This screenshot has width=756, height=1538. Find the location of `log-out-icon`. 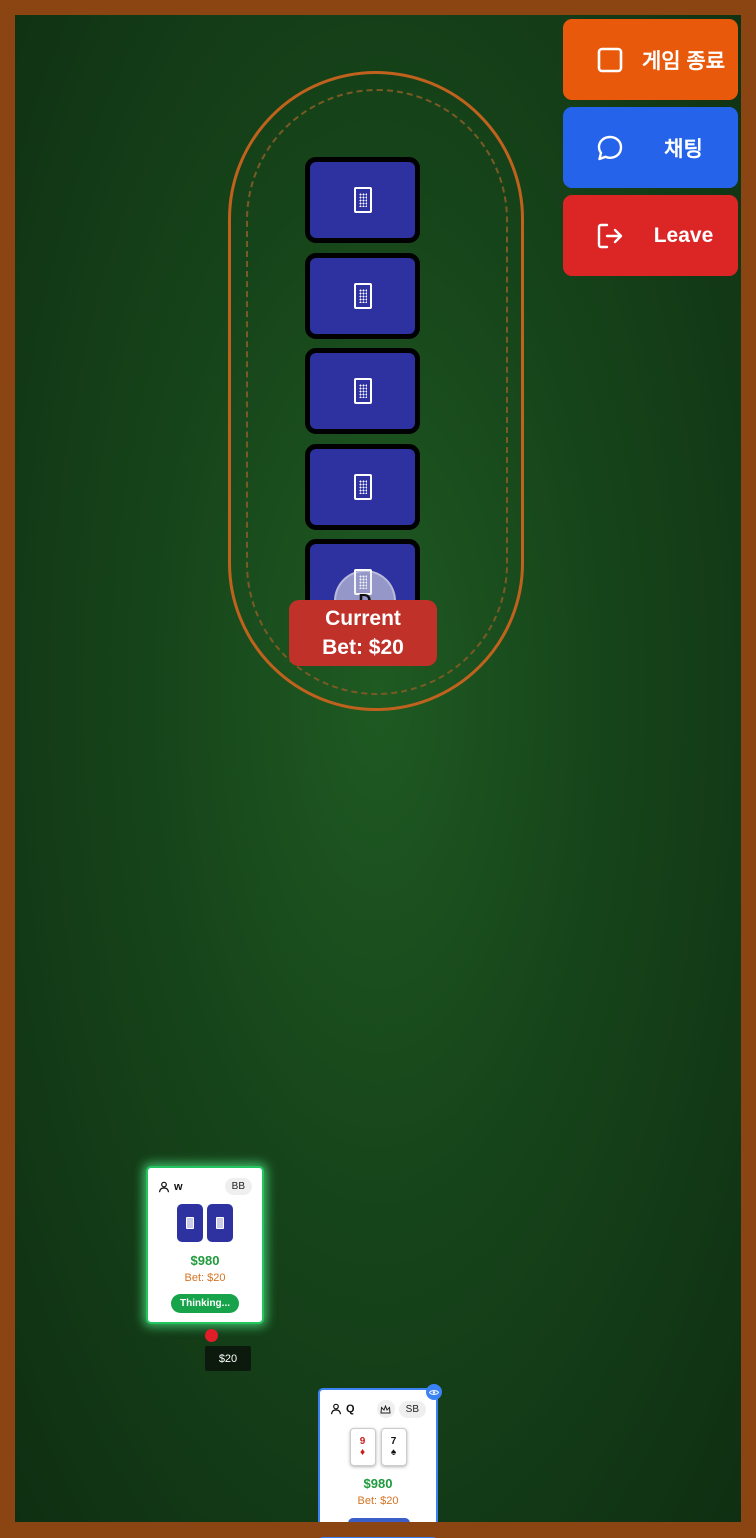

log-out-icon is located at coordinates (610, 235).